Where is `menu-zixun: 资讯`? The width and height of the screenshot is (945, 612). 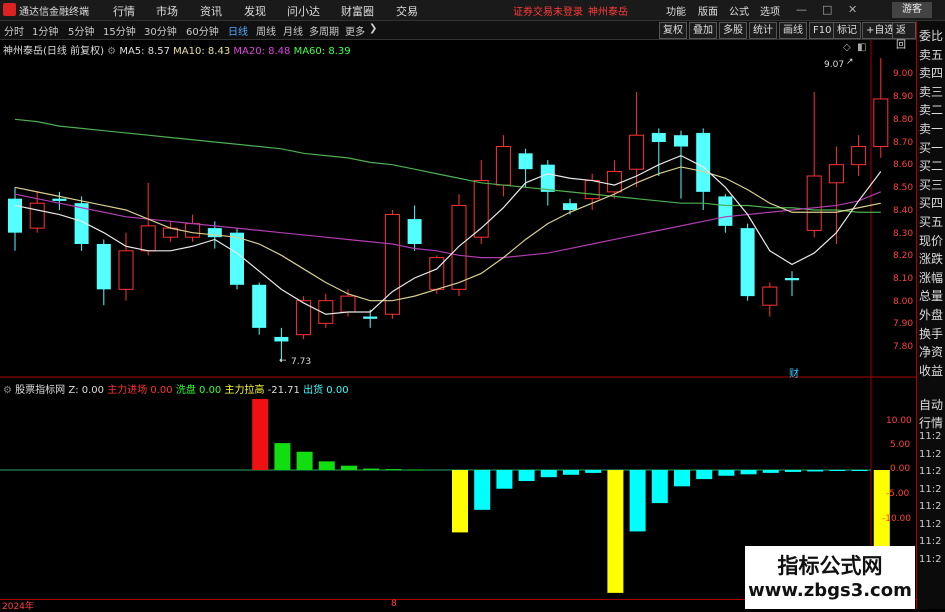
menu-zixun: 资讯 is located at coordinates (211, 11).